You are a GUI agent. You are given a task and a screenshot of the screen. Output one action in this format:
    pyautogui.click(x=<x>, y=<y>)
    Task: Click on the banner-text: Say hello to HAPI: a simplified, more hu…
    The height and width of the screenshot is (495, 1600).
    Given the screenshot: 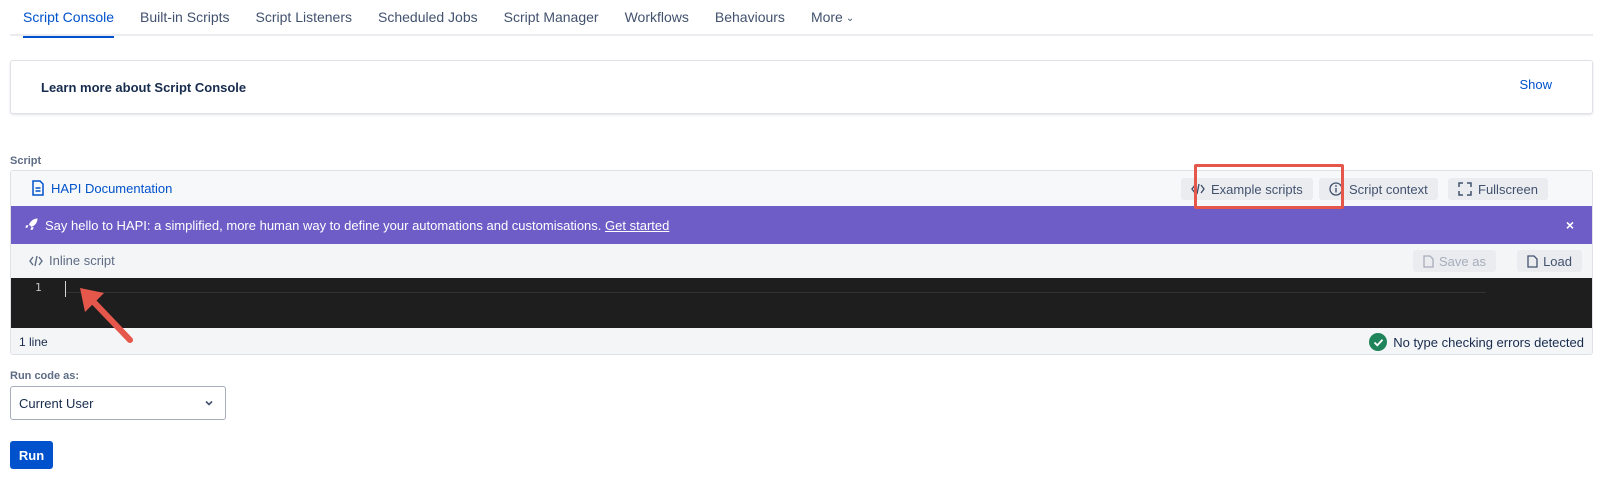 What is the action you would take?
    pyautogui.click(x=323, y=225)
    